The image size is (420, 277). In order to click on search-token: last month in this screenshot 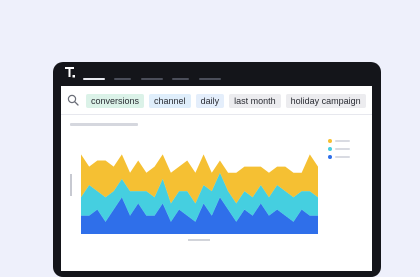, I will do `click(255, 101)`.